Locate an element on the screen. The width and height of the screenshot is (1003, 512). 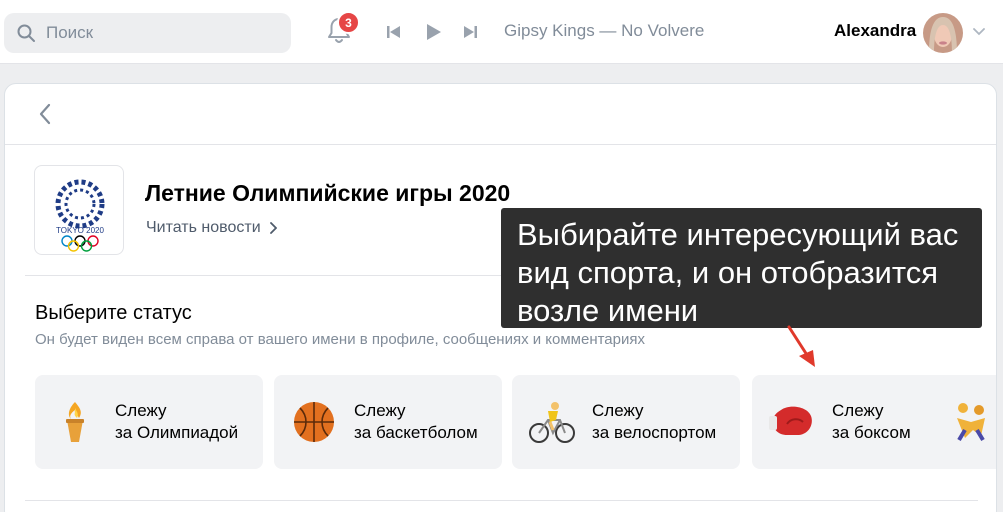
play-button is located at coordinates (434, 32).